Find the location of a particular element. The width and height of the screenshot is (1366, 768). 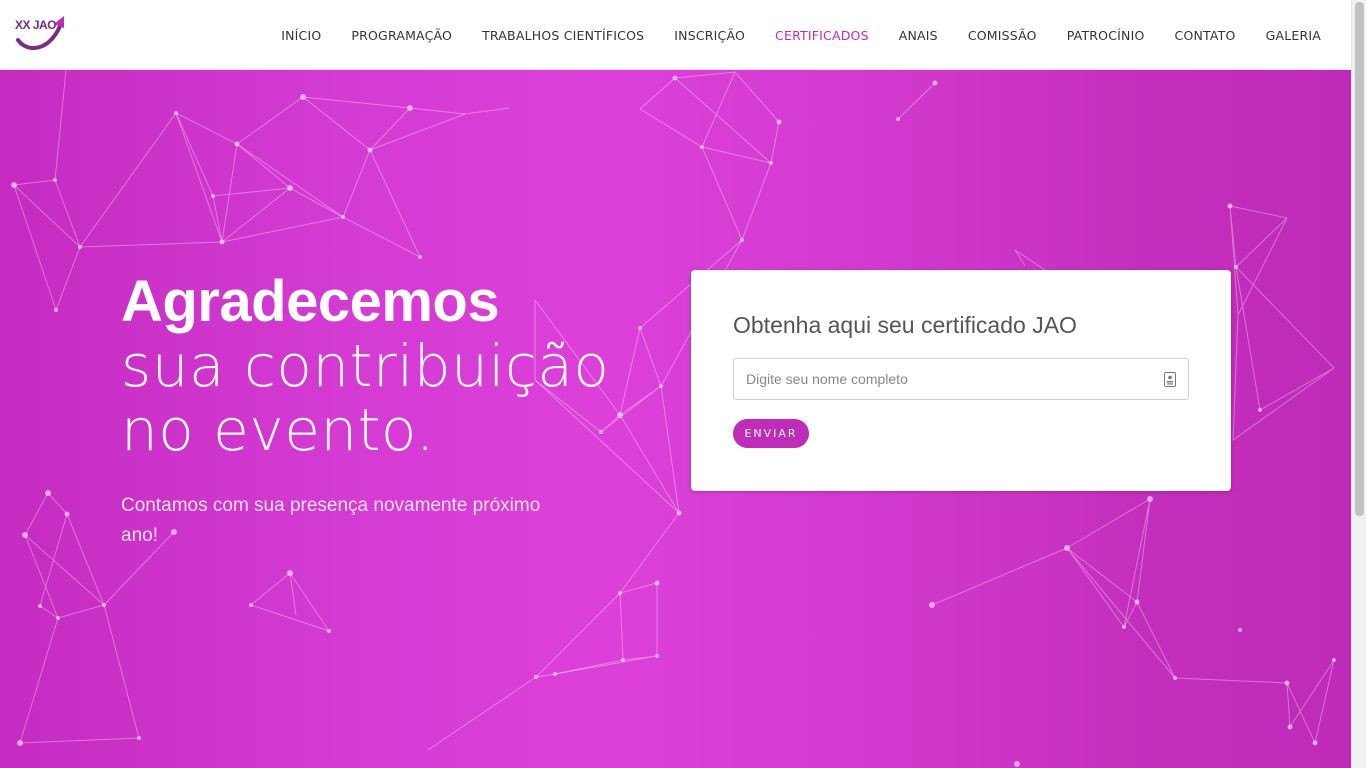

page-scrollbar is located at coordinates (1358, 384).